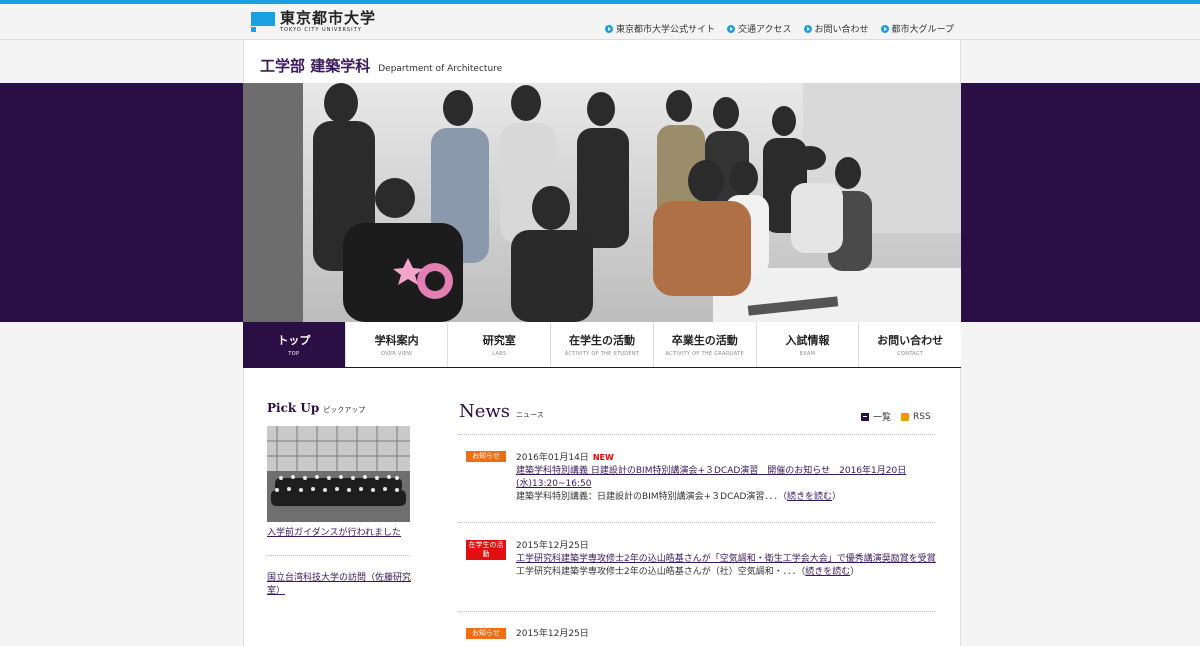 The height and width of the screenshot is (646, 1200). Describe the element at coordinates (486, 550) in the screenshot. I see `category-badge: 在学生の活動` at that location.